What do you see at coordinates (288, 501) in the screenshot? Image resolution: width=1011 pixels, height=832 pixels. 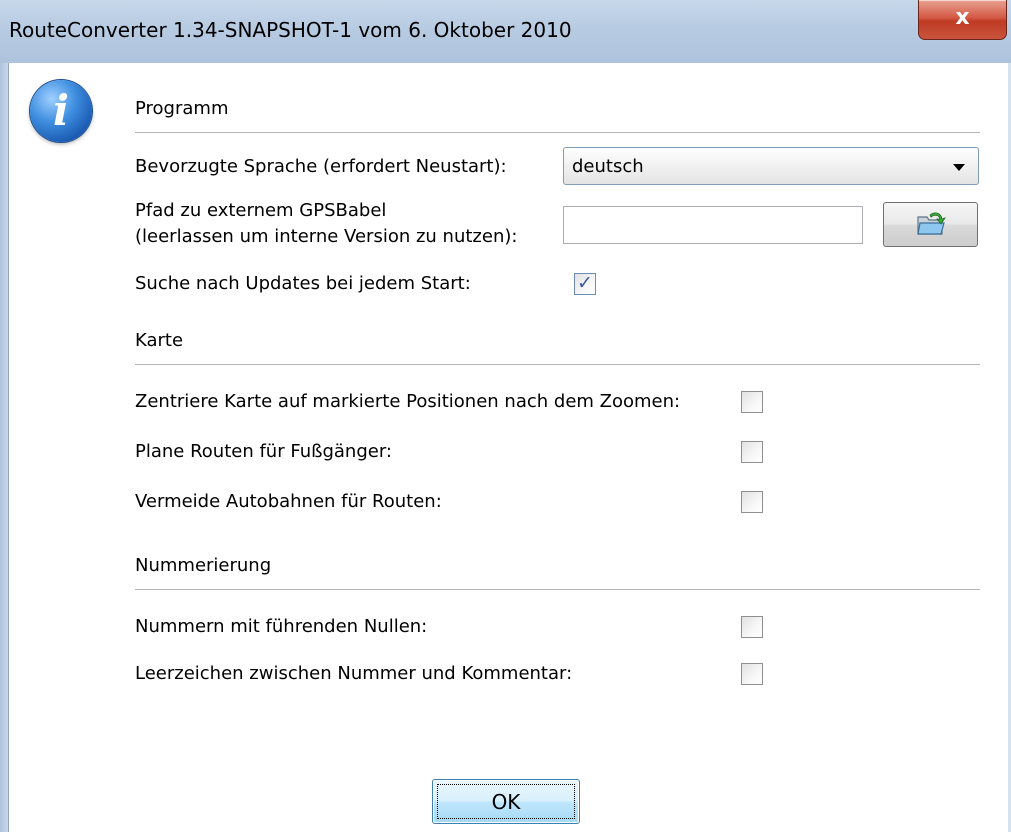 I see `avoid-highways-label: Vermeide Autobahnen für Routen:` at bounding box center [288, 501].